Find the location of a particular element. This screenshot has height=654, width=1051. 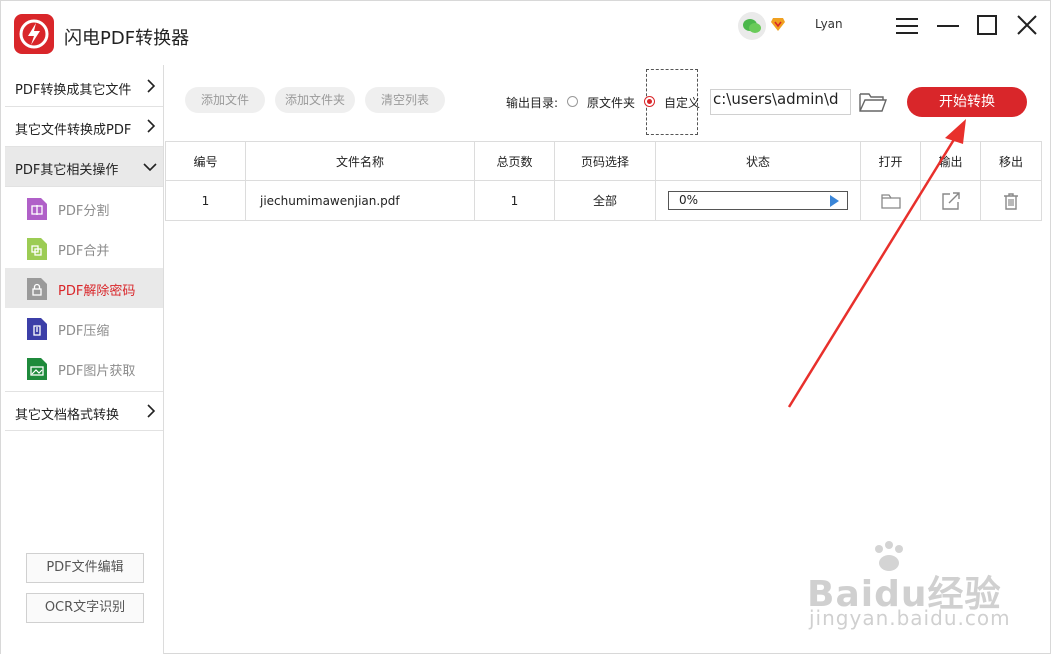

sidebar-item-pdf-compress: PDF压缩 is located at coordinates (84, 328).